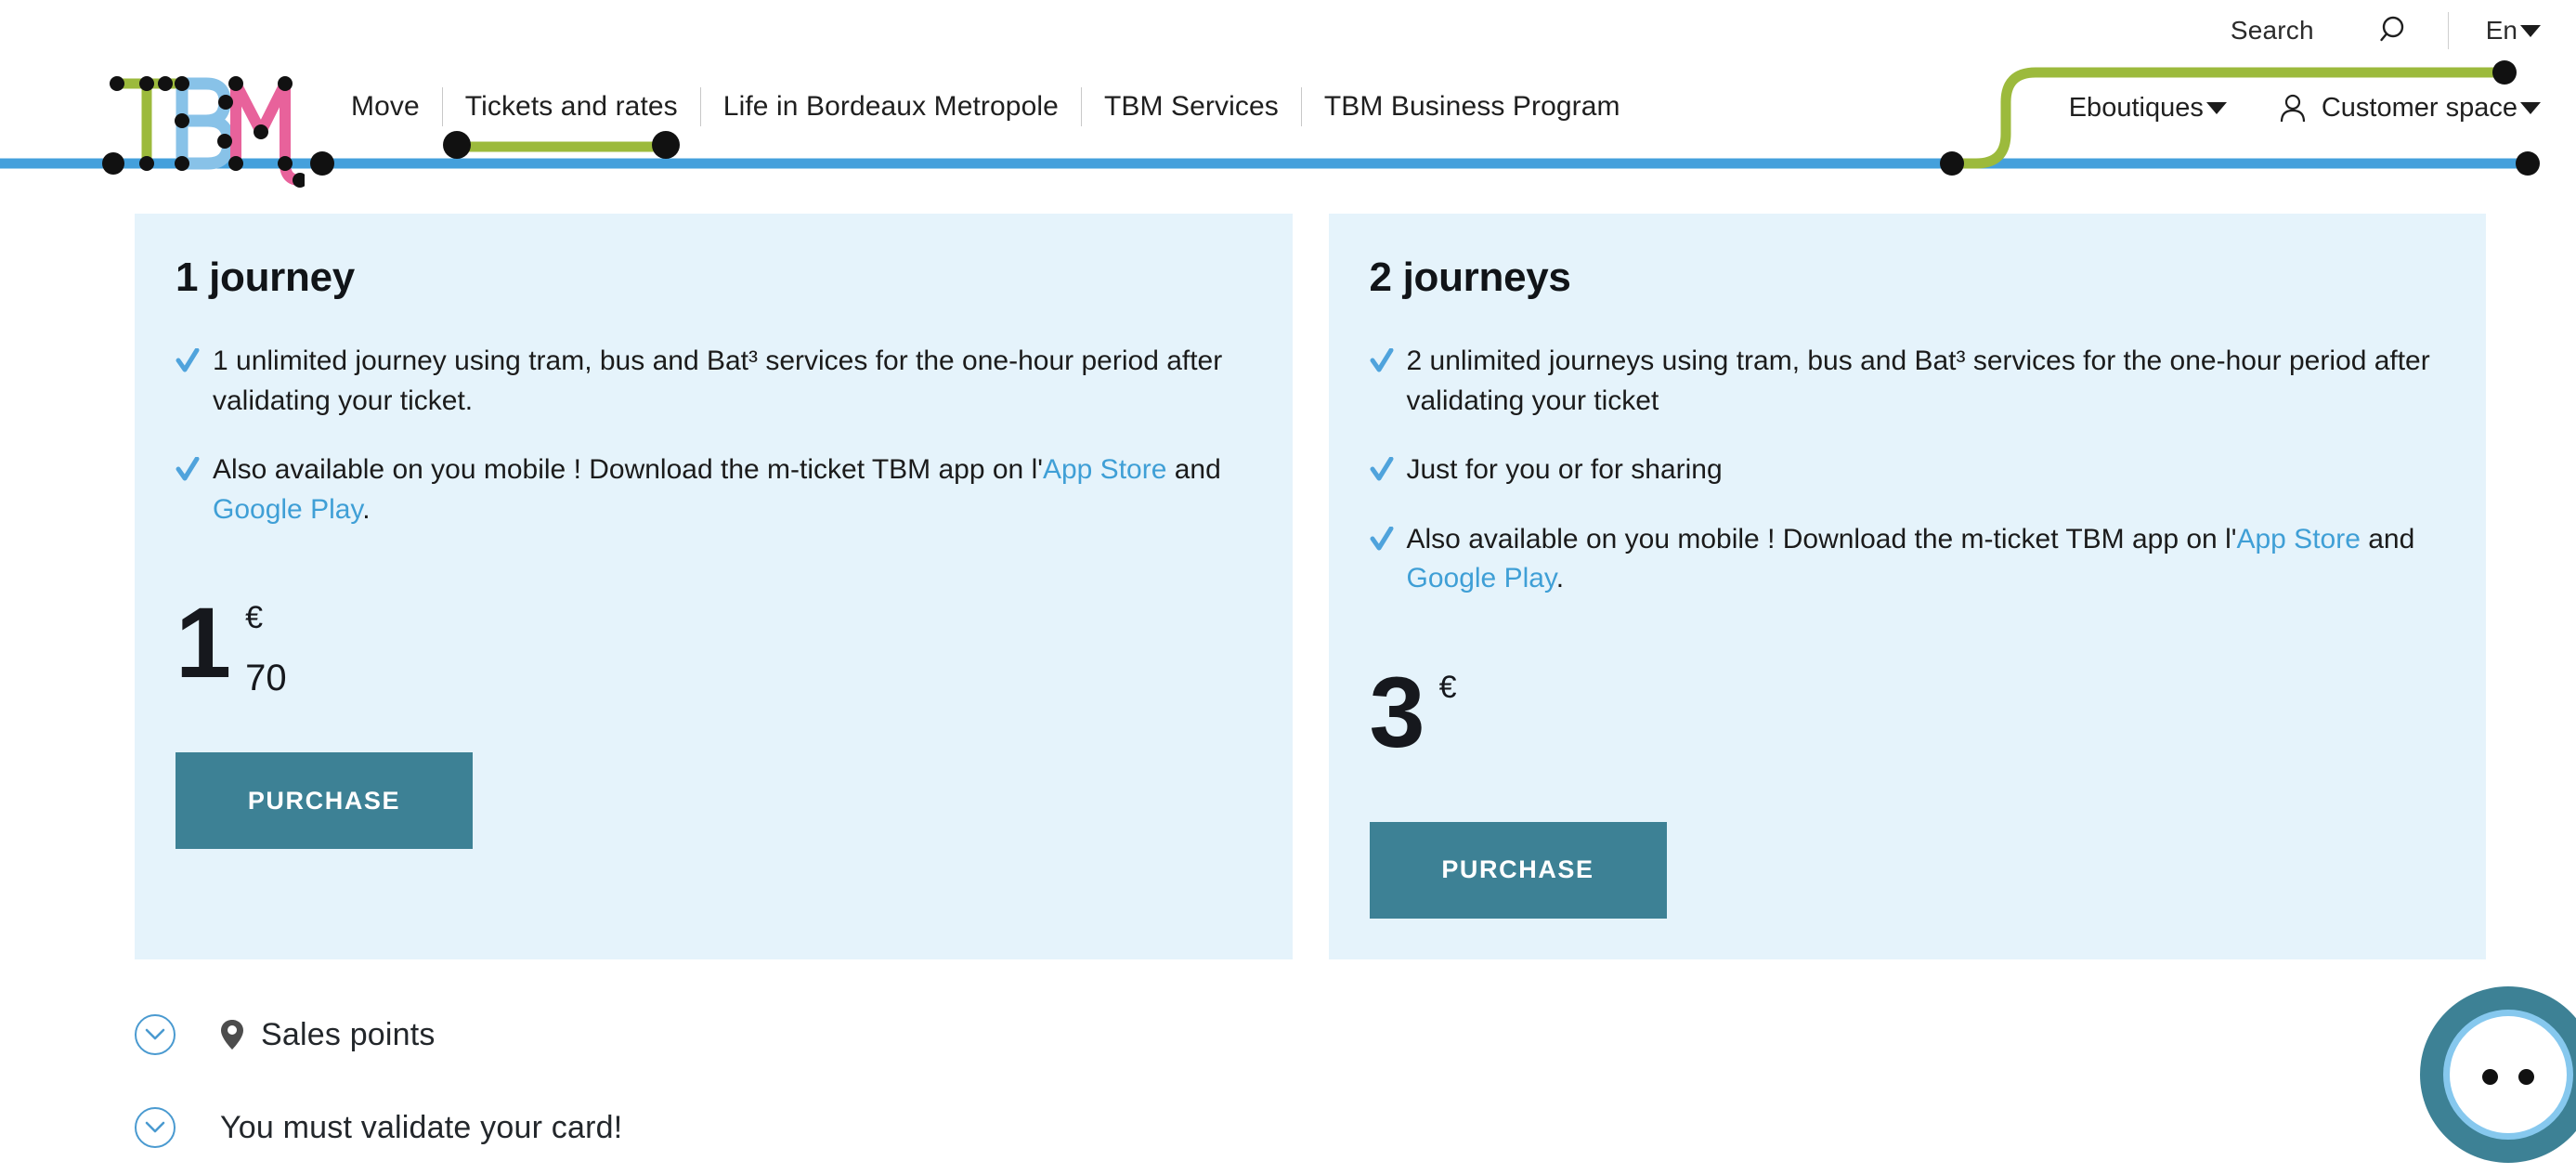 This screenshot has width=2576, height=1174. What do you see at coordinates (2136, 108) in the screenshot?
I see `eboutiques-label: Eboutiques` at bounding box center [2136, 108].